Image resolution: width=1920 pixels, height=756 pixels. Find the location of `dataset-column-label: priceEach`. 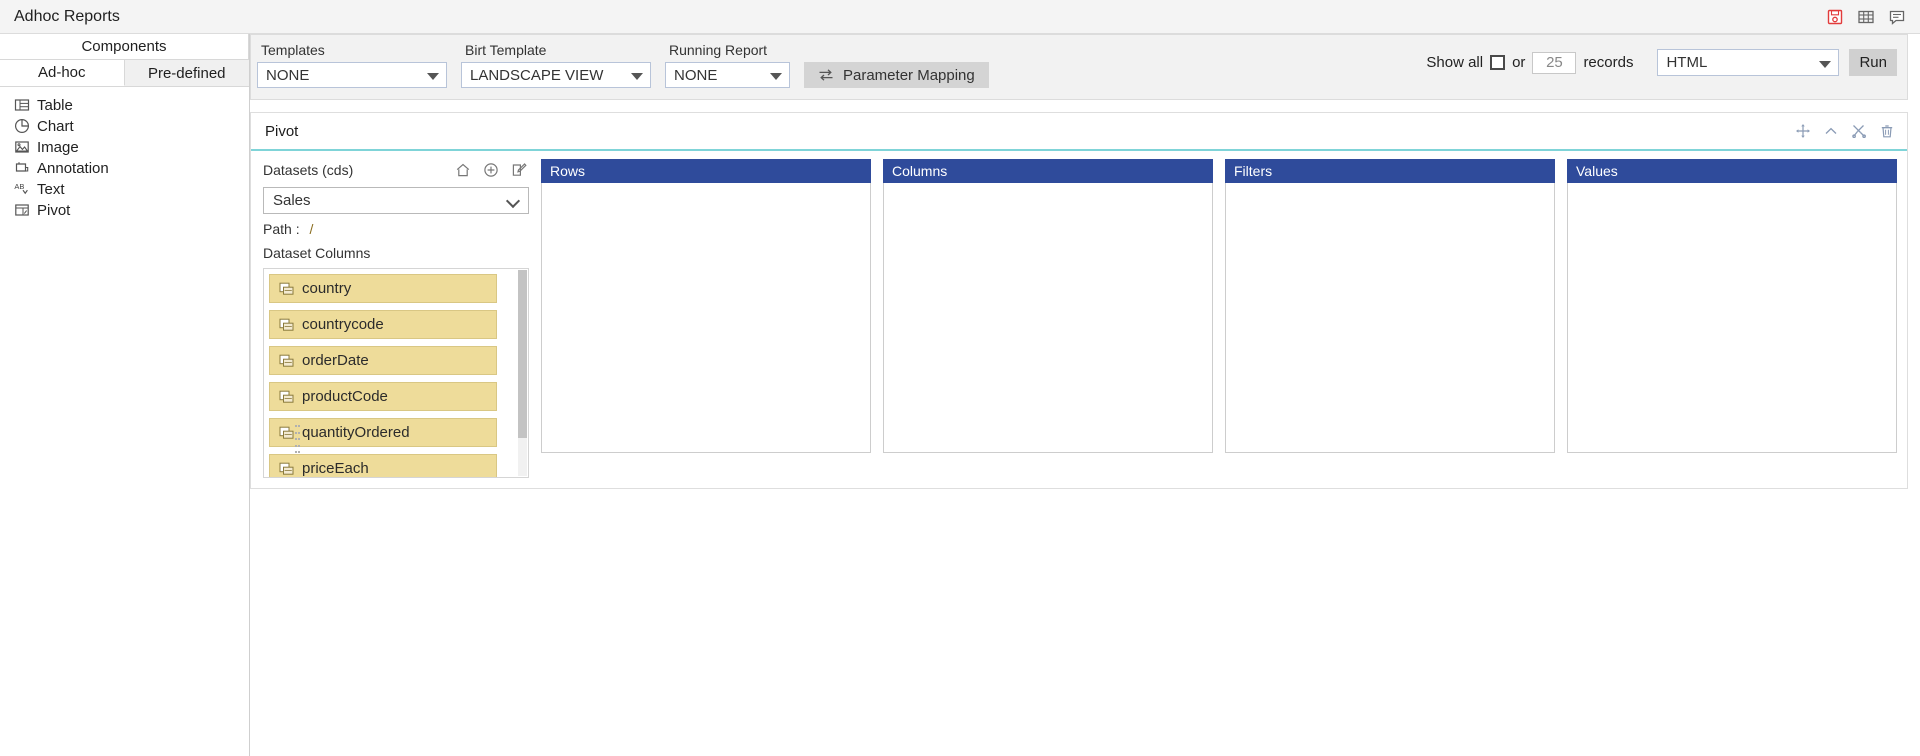

dataset-column-label: priceEach is located at coordinates (335, 468).